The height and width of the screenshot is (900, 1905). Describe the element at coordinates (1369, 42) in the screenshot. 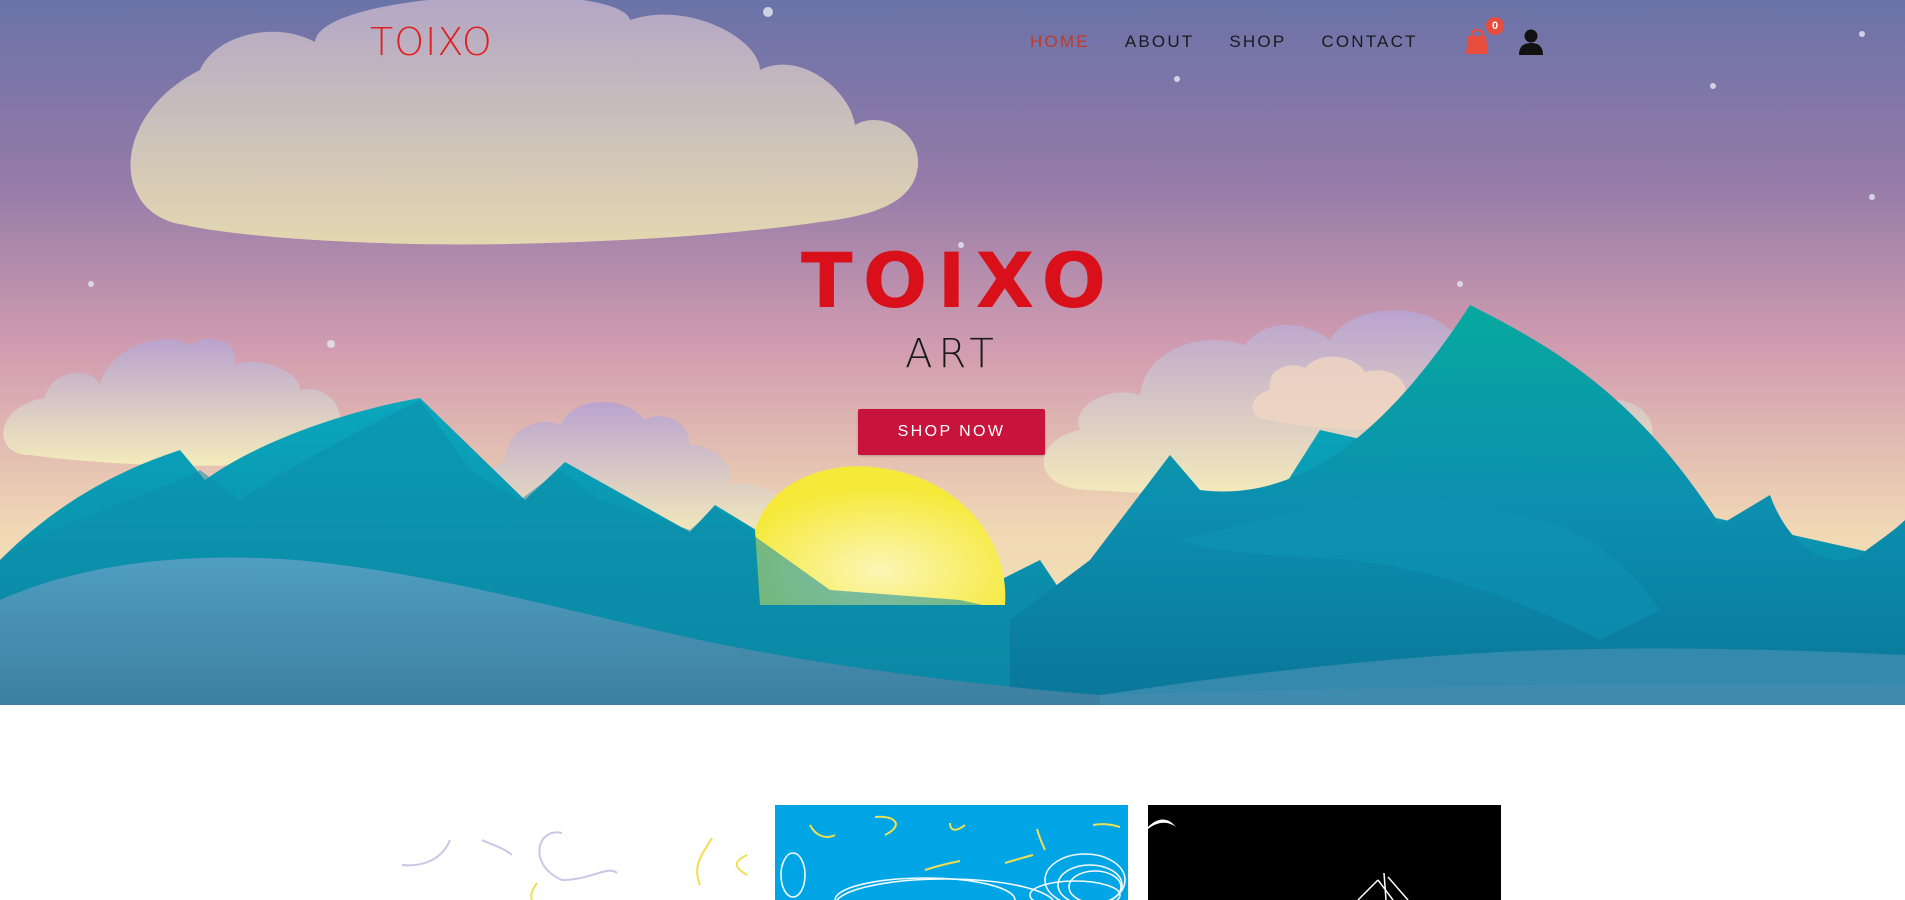

I see `nav-contact: CONTACT` at that location.